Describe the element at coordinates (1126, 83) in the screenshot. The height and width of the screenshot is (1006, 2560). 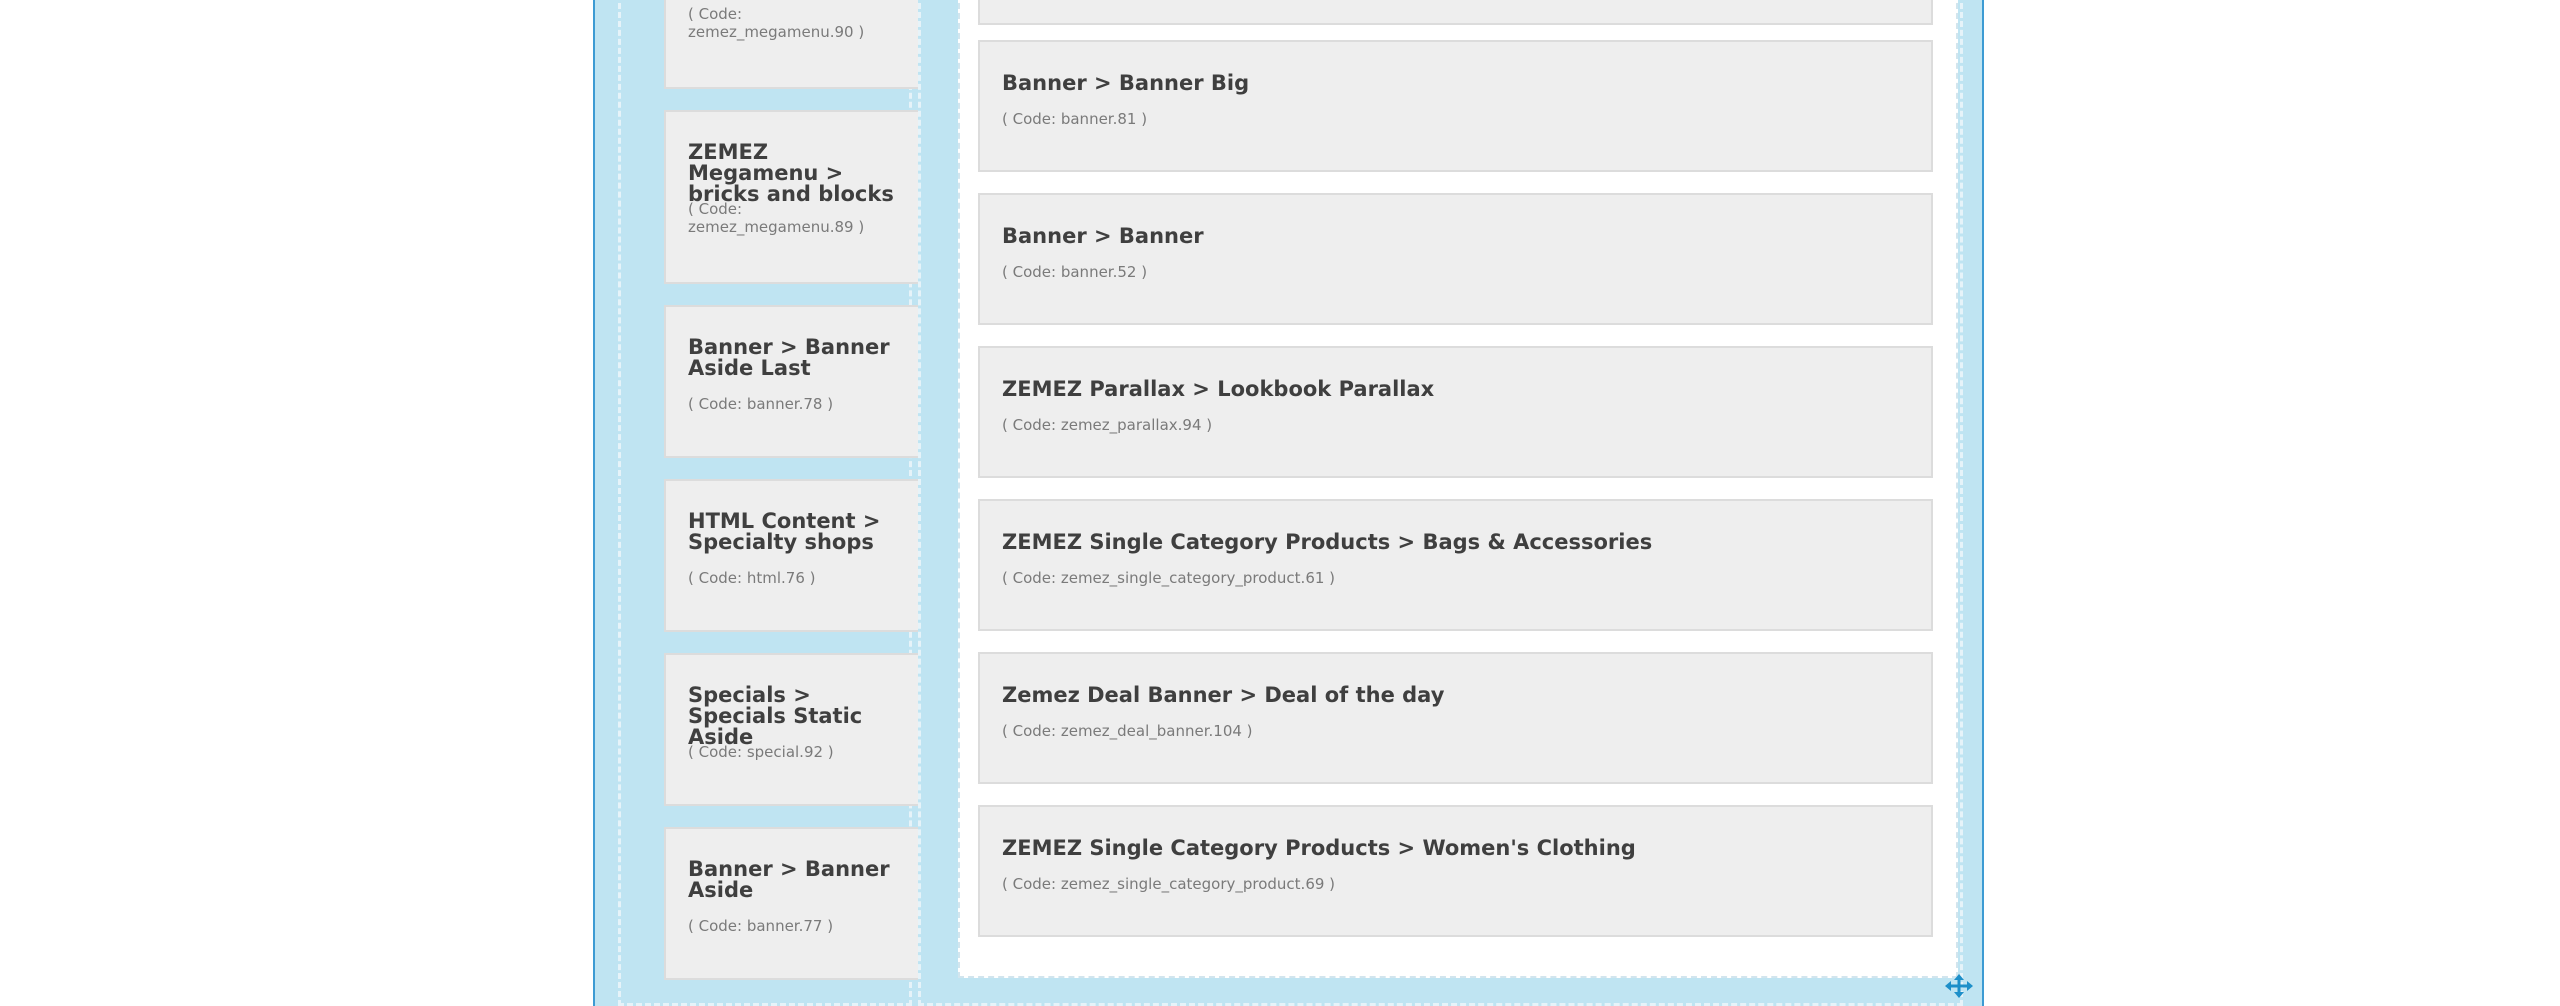
I see `module-title: Banner > Banner Big` at that location.